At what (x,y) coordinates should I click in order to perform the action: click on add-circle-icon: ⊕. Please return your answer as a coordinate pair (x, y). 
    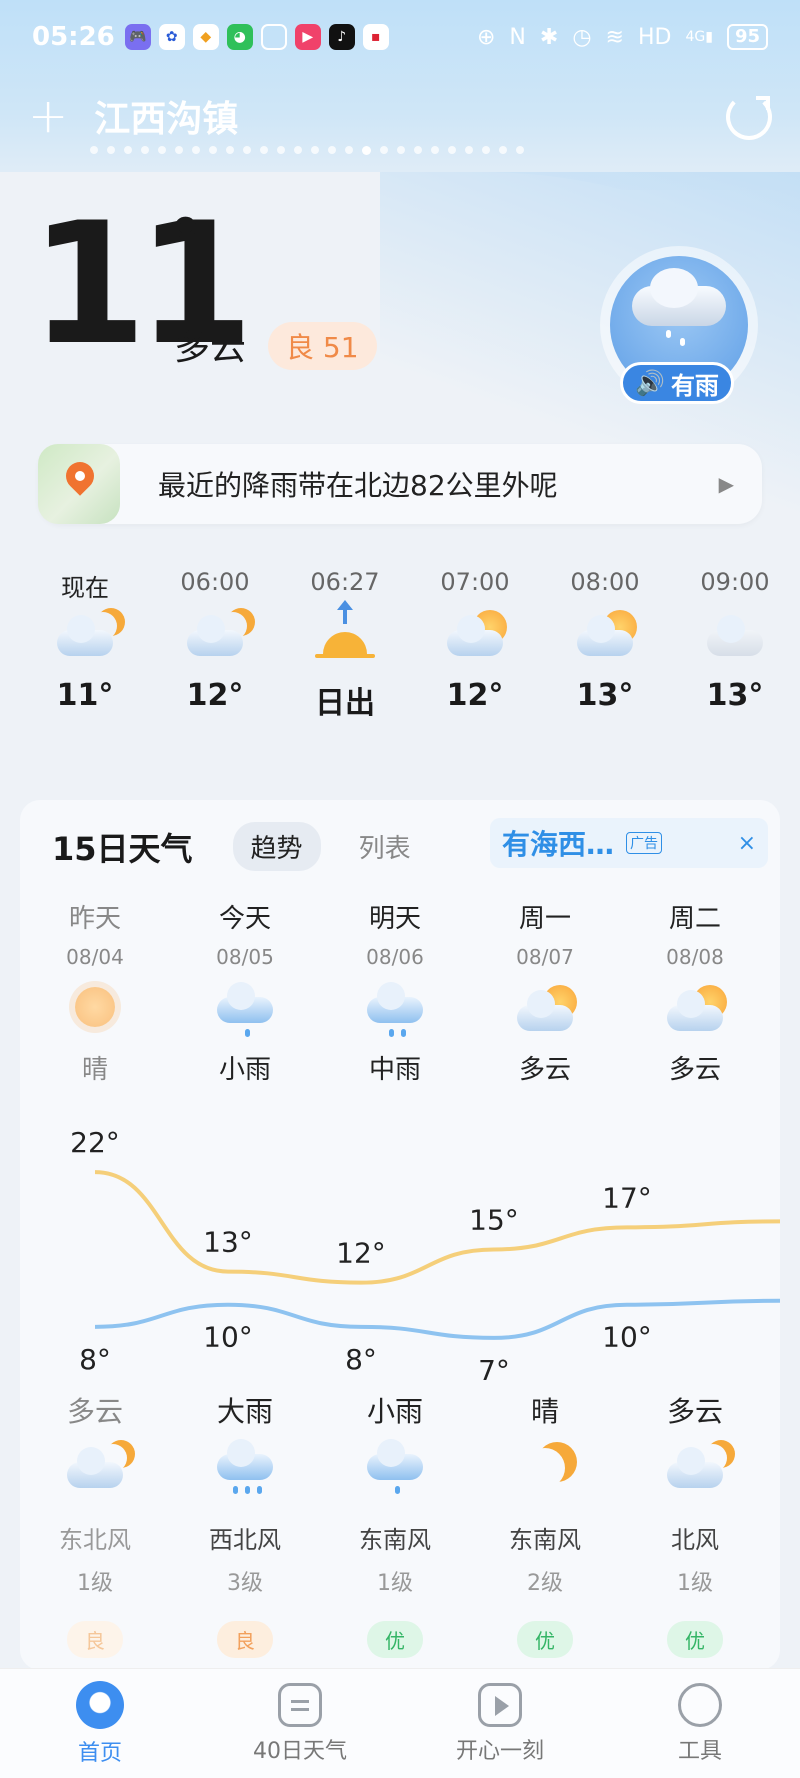
    Looking at the image, I should click on (486, 37).